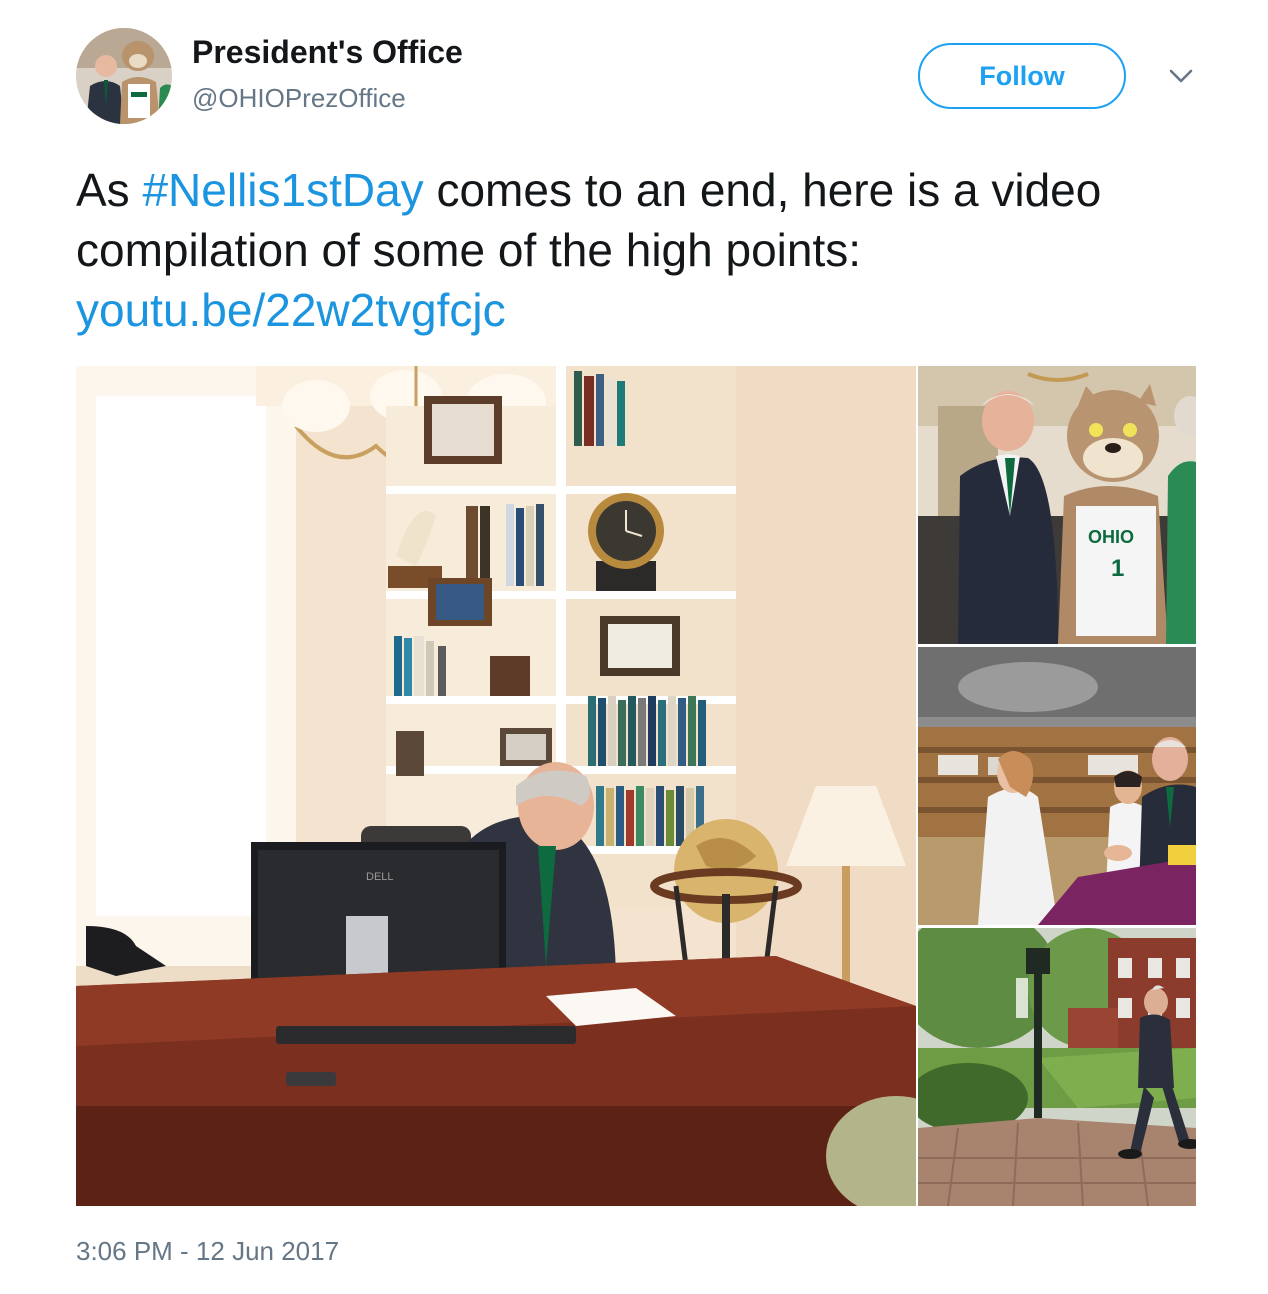 This screenshot has width=1268, height=1294. What do you see at coordinates (299, 98) in the screenshot?
I see `user-handle: @OHIOPrezOffice` at bounding box center [299, 98].